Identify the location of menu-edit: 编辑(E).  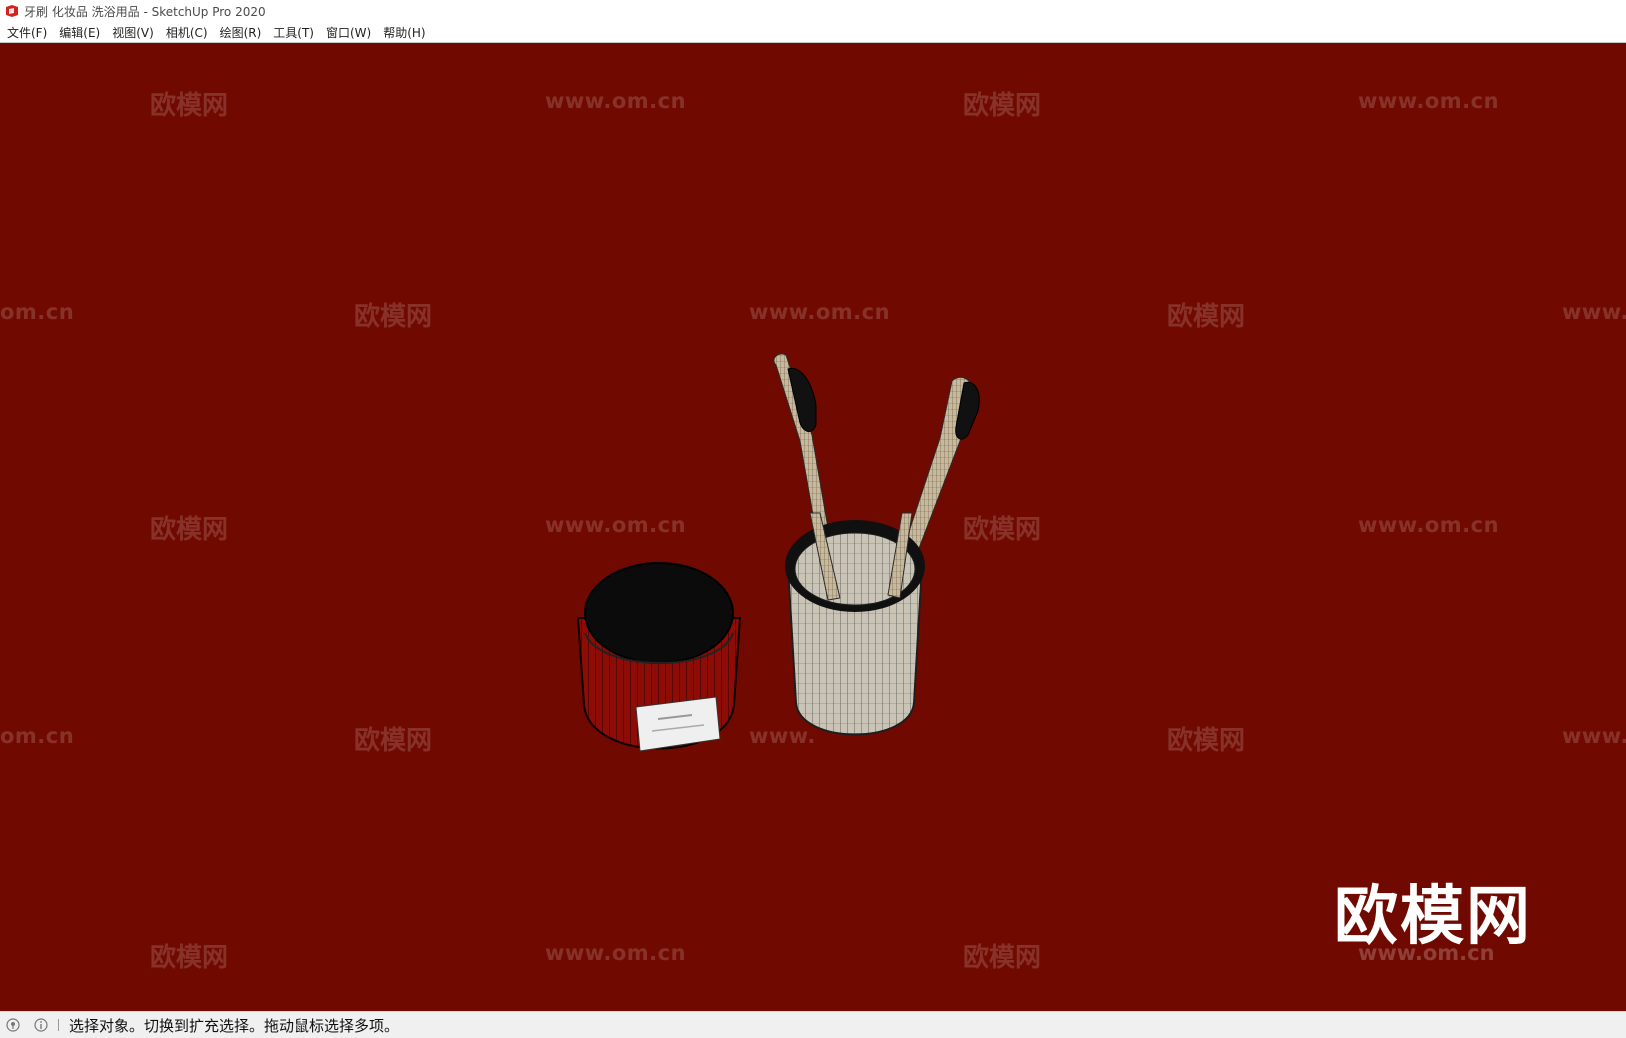
(80, 32).